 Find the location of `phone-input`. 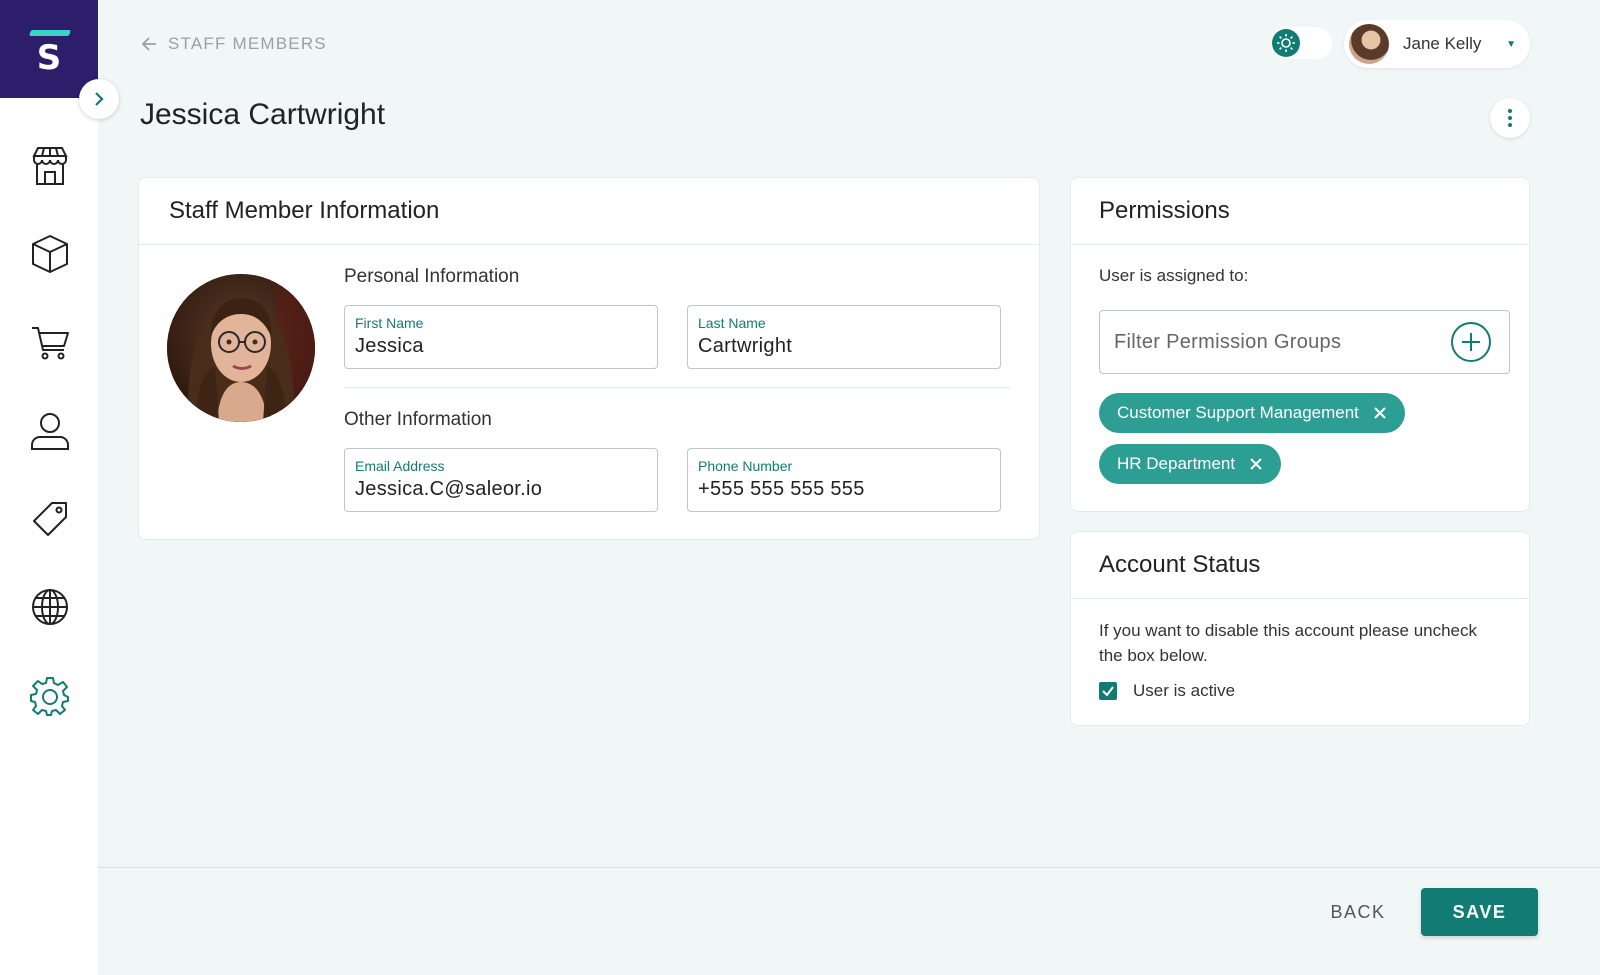

phone-input is located at coordinates (844, 489).